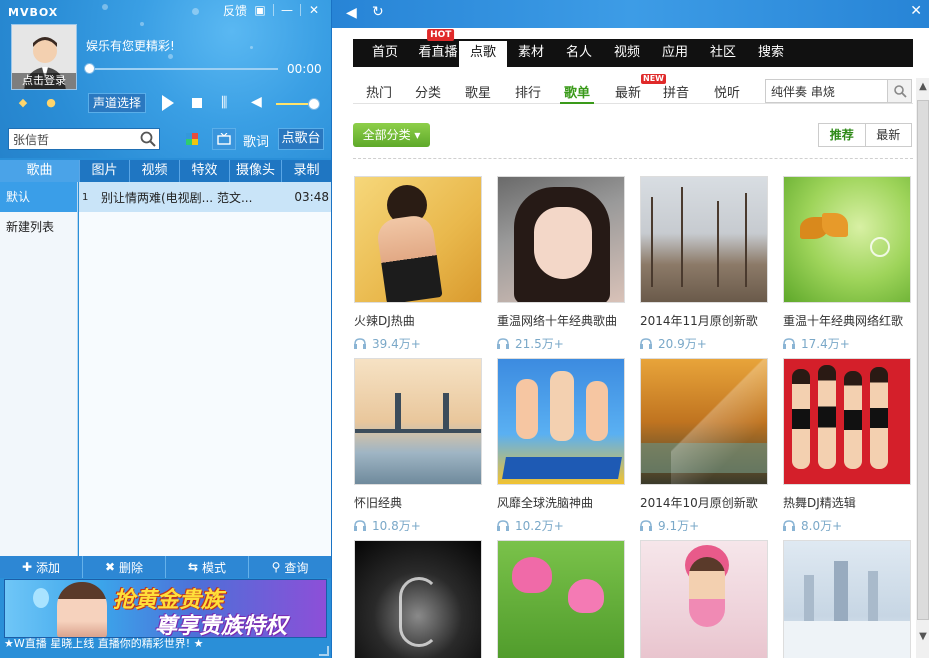 Image resolution: width=929 pixels, height=658 pixels. What do you see at coordinates (378, 12) in the screenshot?
I see `refresh-icon: ↻` at bounding box center [378, 12].